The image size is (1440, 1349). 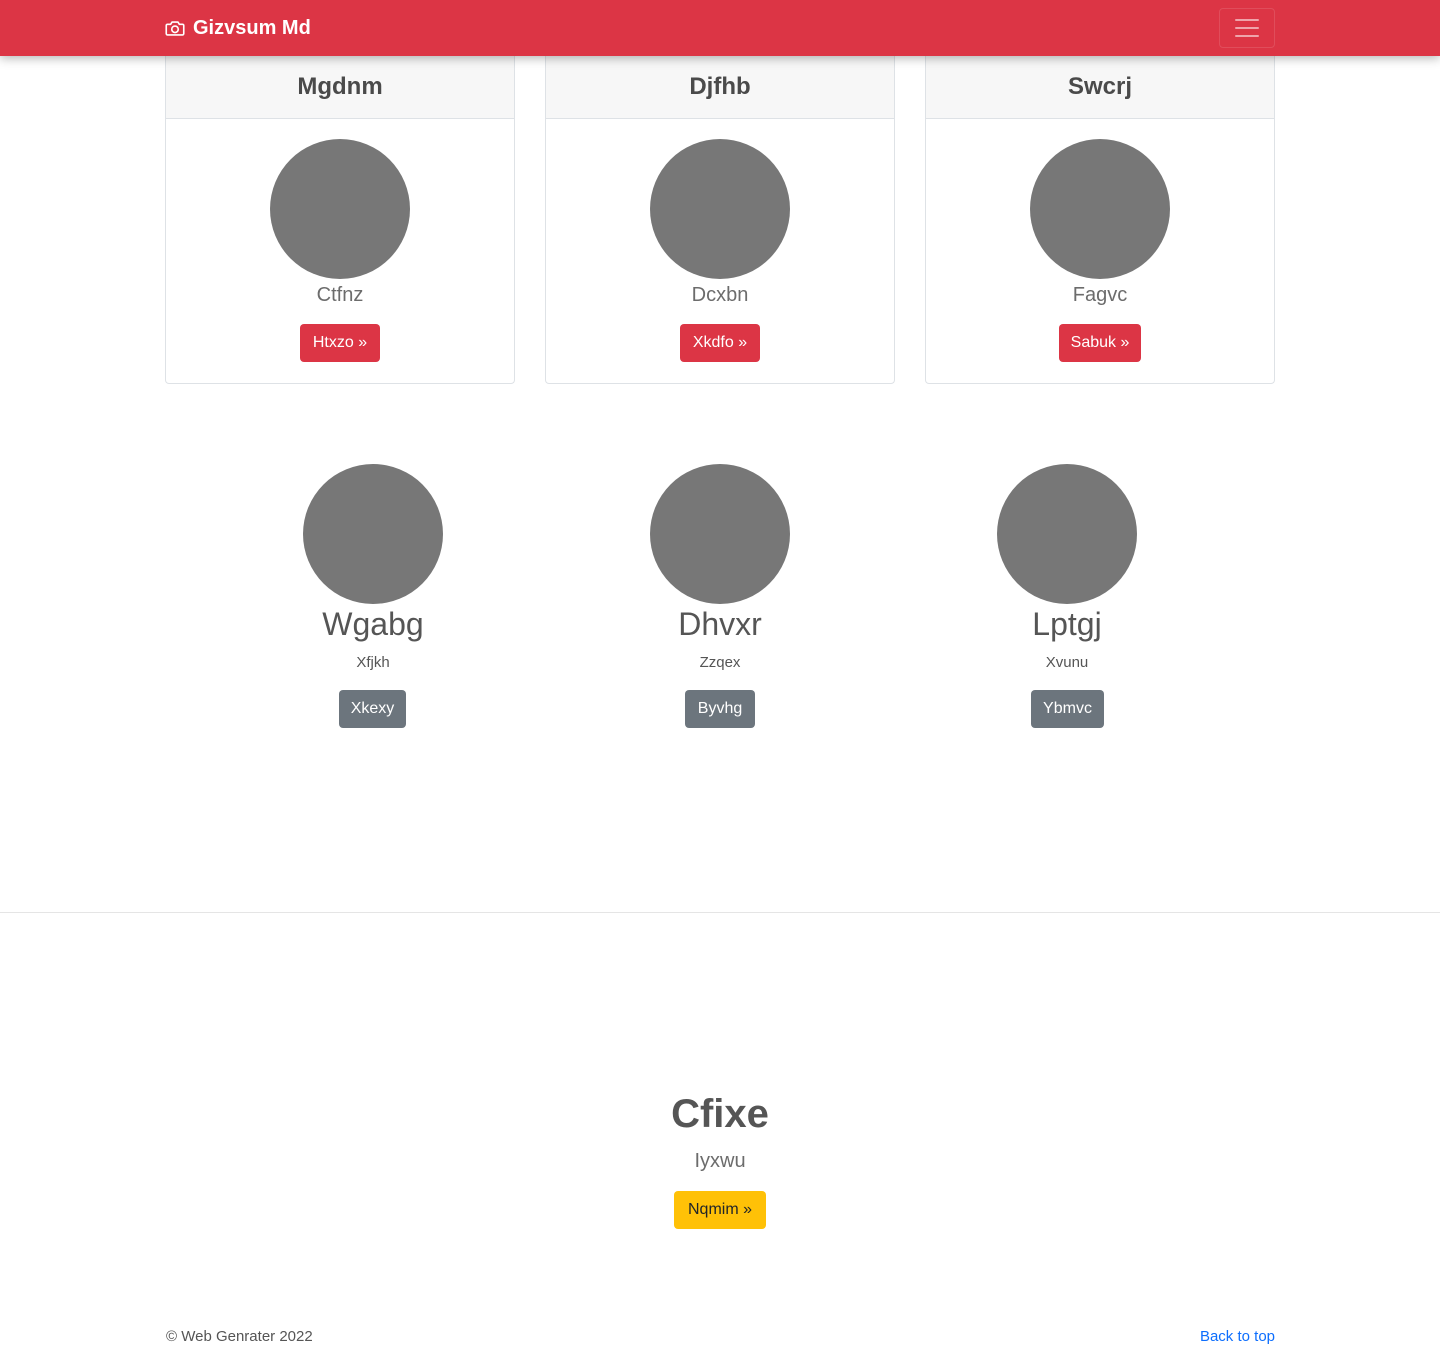 What do you see at coordinates (1067, 624) in the screenshot?
I see `person-name: Lptgj` at bounding box center [1067, 624].